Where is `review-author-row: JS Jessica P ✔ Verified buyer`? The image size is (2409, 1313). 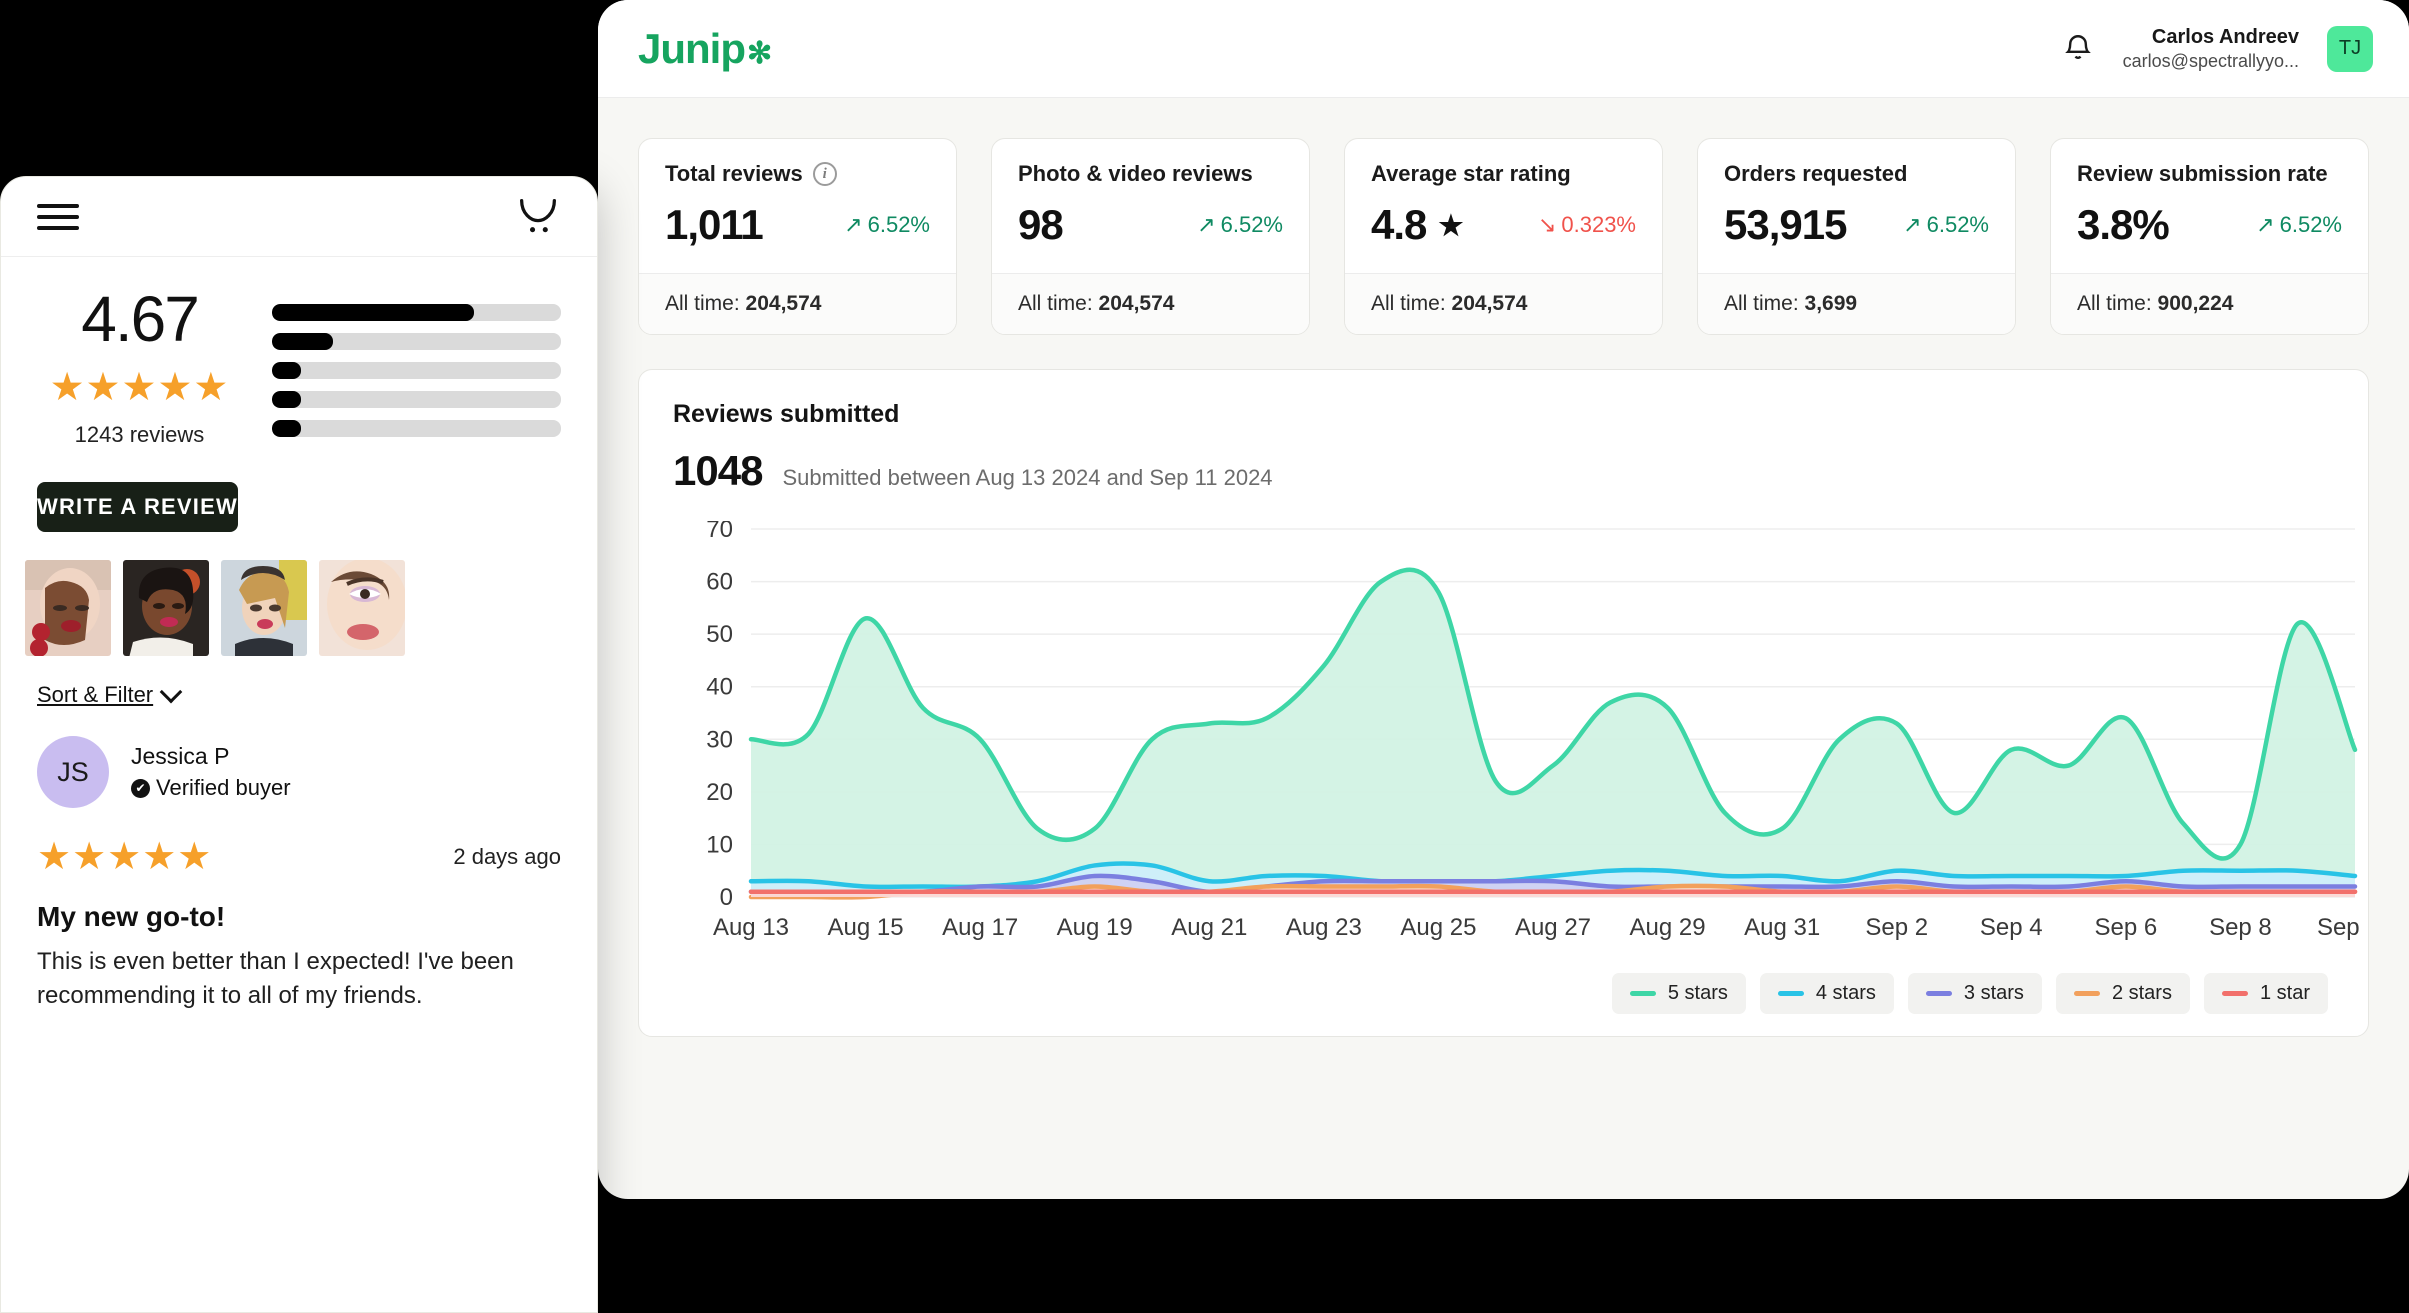
review-author-row: JS Jessica P ✔ Verified buyer is located at coordinates (299, 772).